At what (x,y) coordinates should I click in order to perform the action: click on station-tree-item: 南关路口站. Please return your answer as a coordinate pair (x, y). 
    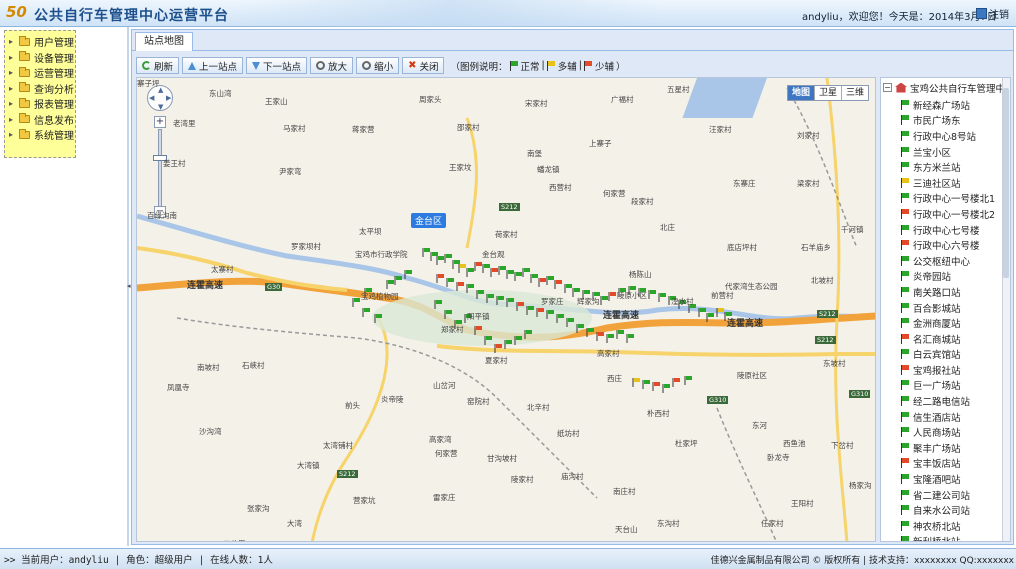
    Looking at the image, I should click on (948, 292).